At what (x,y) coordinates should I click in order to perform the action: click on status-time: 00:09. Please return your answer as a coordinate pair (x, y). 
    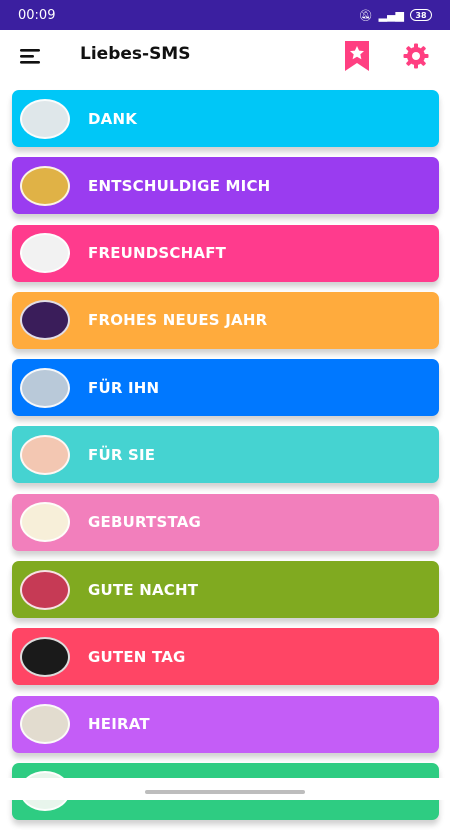
    Looking at the image, I should click on (37, 15).